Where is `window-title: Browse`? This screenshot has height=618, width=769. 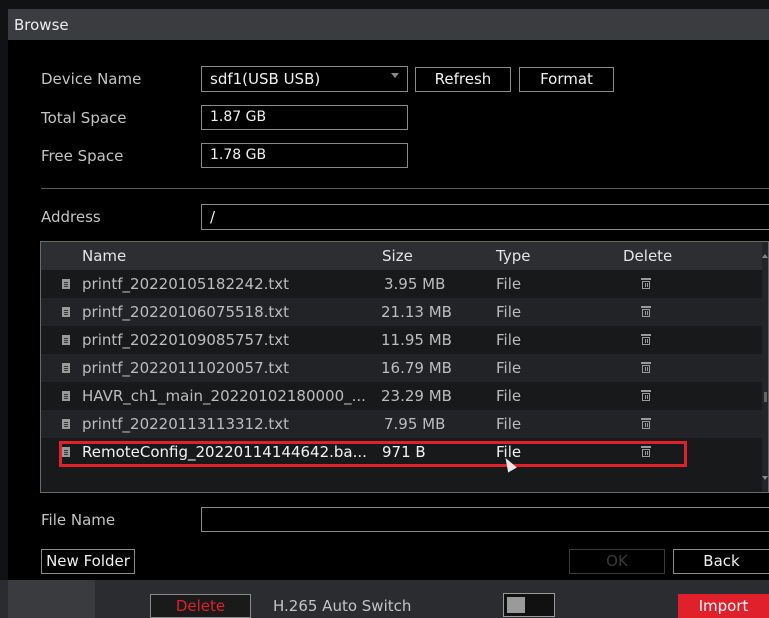
window-title: Browse is located at coordinates (41, 25).